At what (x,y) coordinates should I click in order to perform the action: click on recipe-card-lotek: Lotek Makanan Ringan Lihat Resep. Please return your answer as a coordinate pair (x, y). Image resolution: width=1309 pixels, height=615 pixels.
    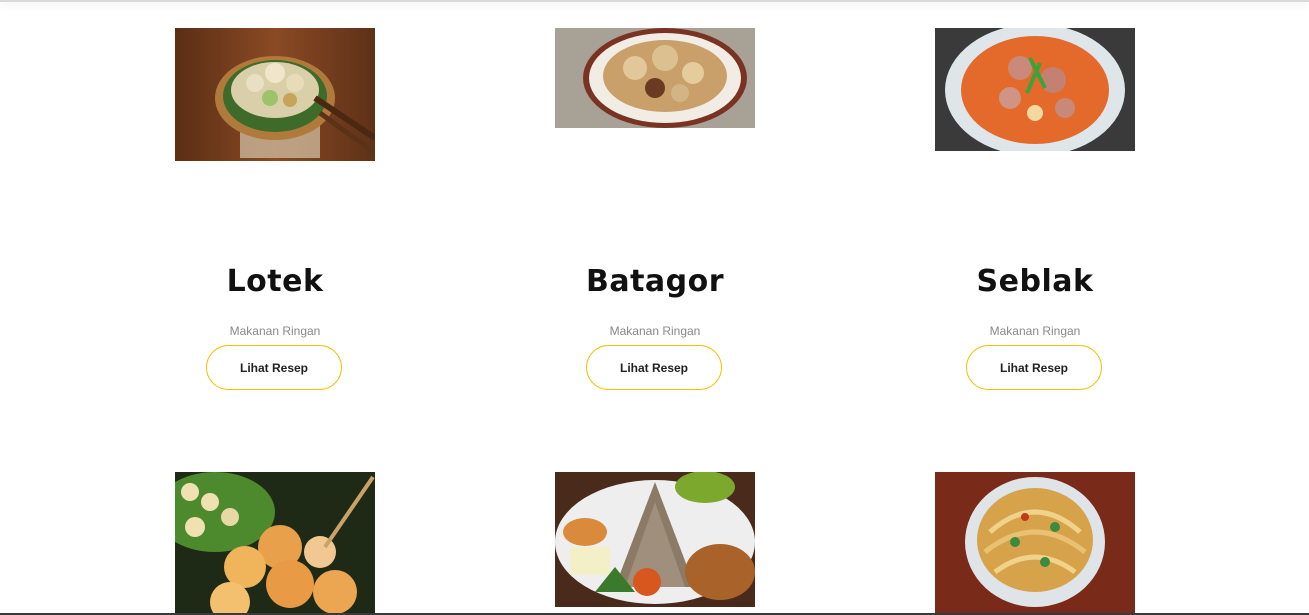
    Looking at the image, I should click on (275, 209).